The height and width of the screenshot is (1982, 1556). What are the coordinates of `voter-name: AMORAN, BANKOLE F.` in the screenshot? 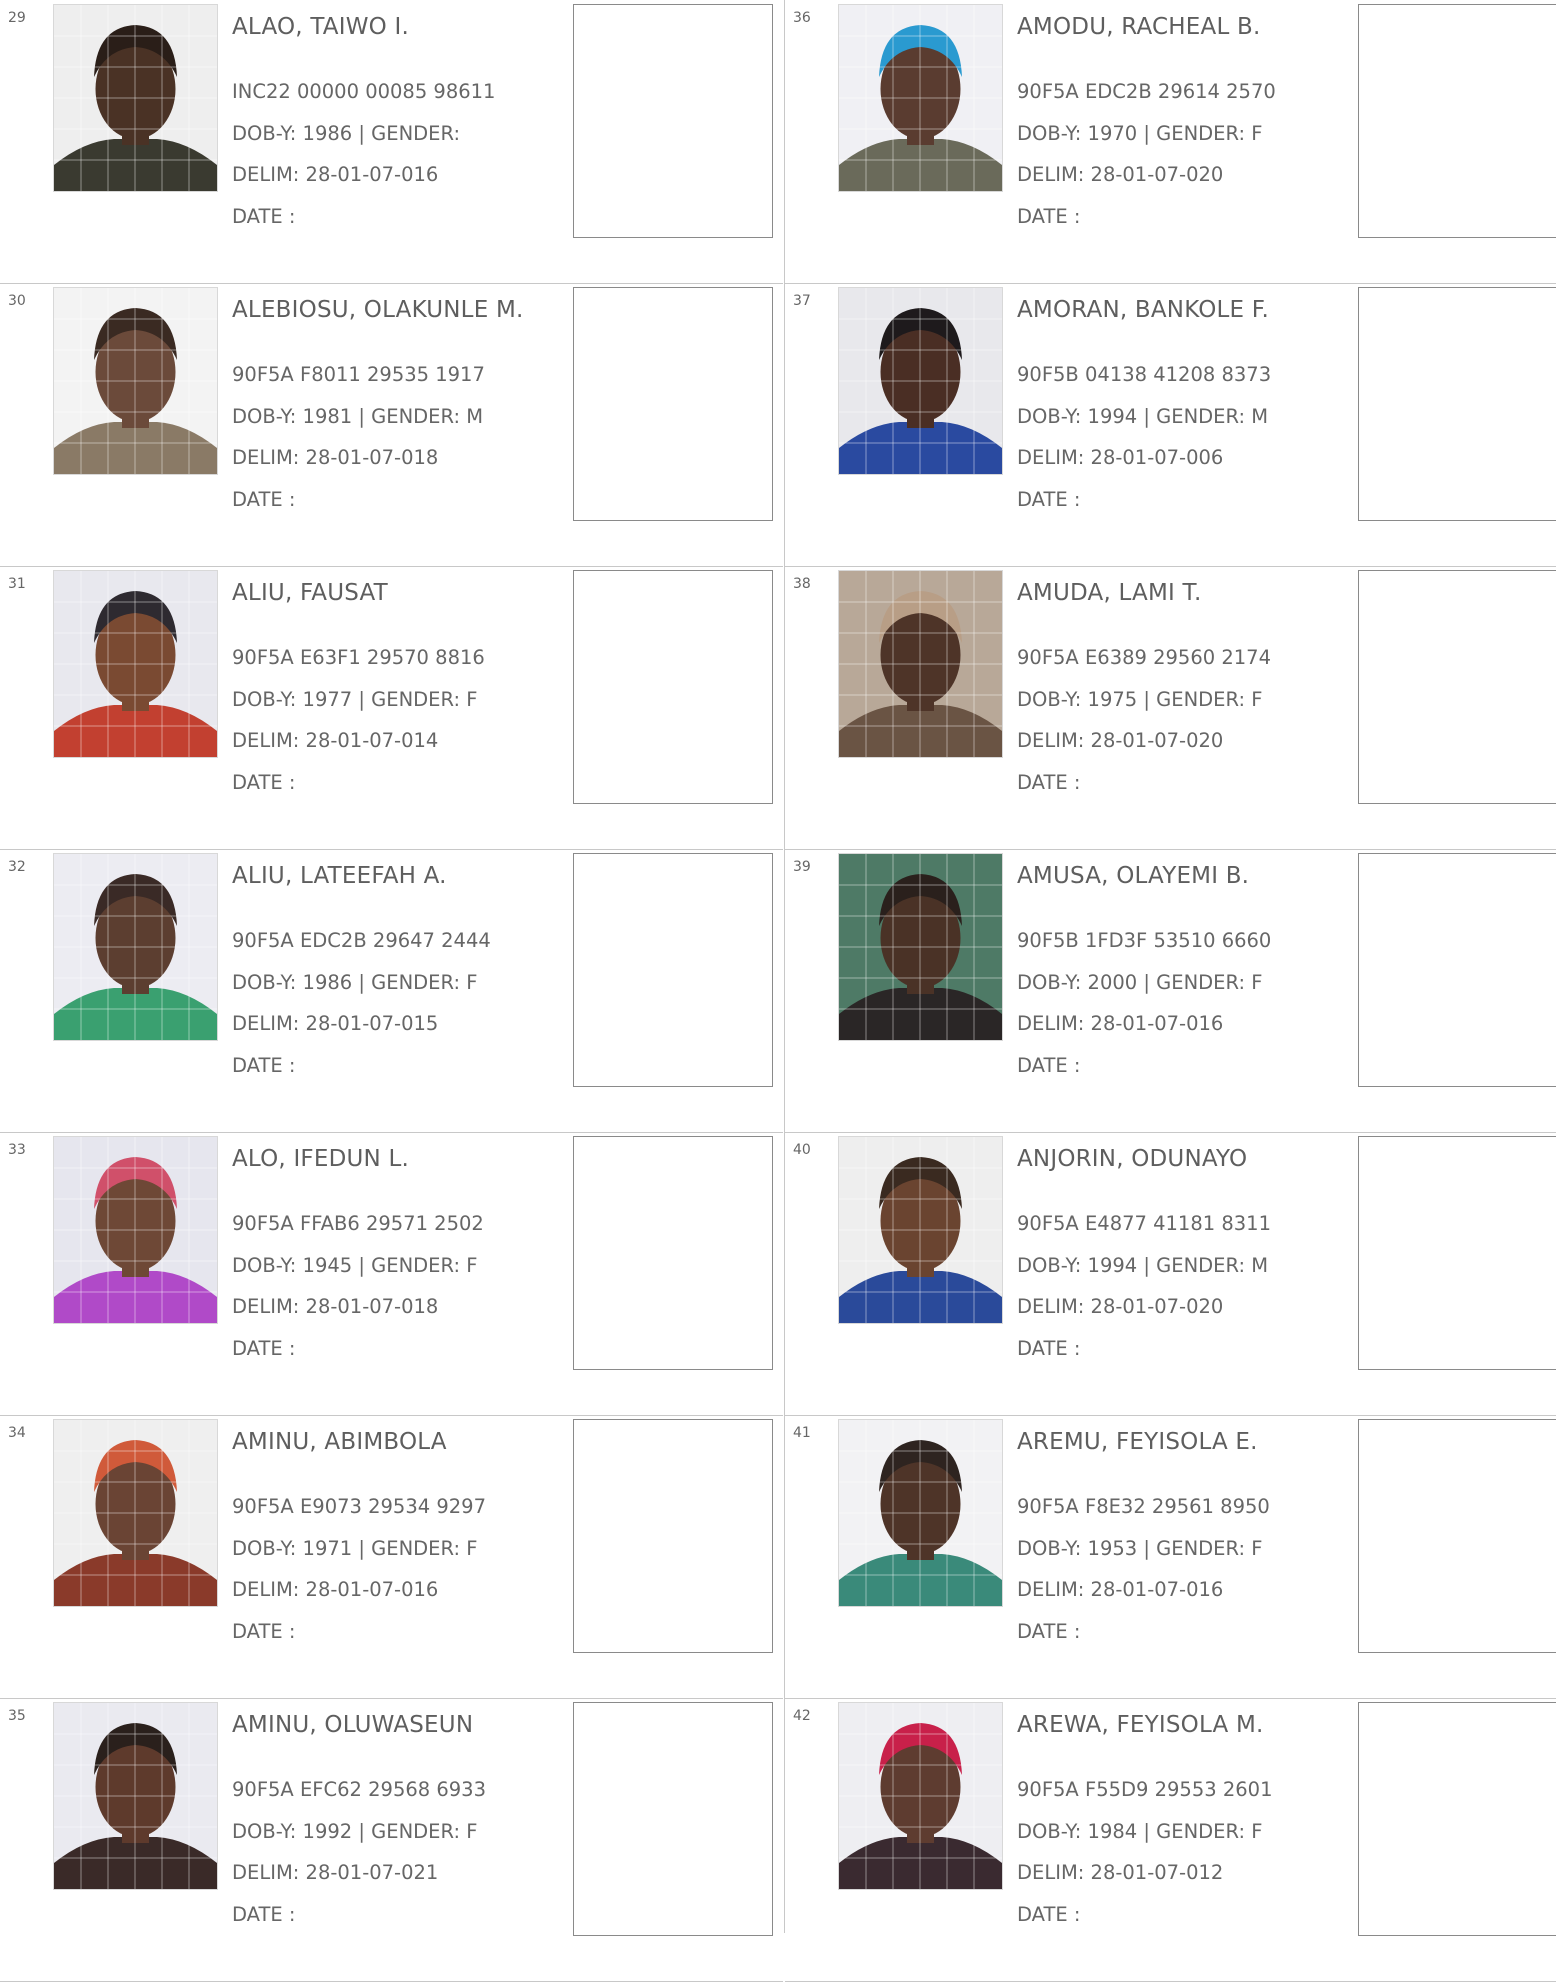 It's located at (1143, 310).